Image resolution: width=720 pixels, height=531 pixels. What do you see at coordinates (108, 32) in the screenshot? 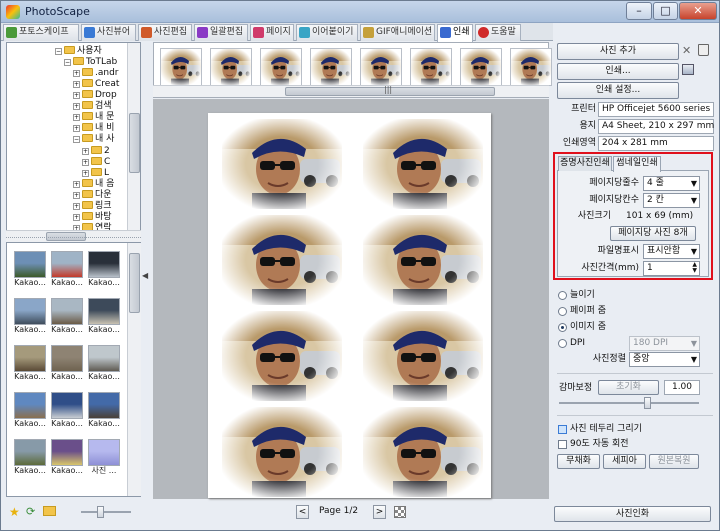
I see `tab-viewer: 사진뷰어` at bounding box center [108, 32].